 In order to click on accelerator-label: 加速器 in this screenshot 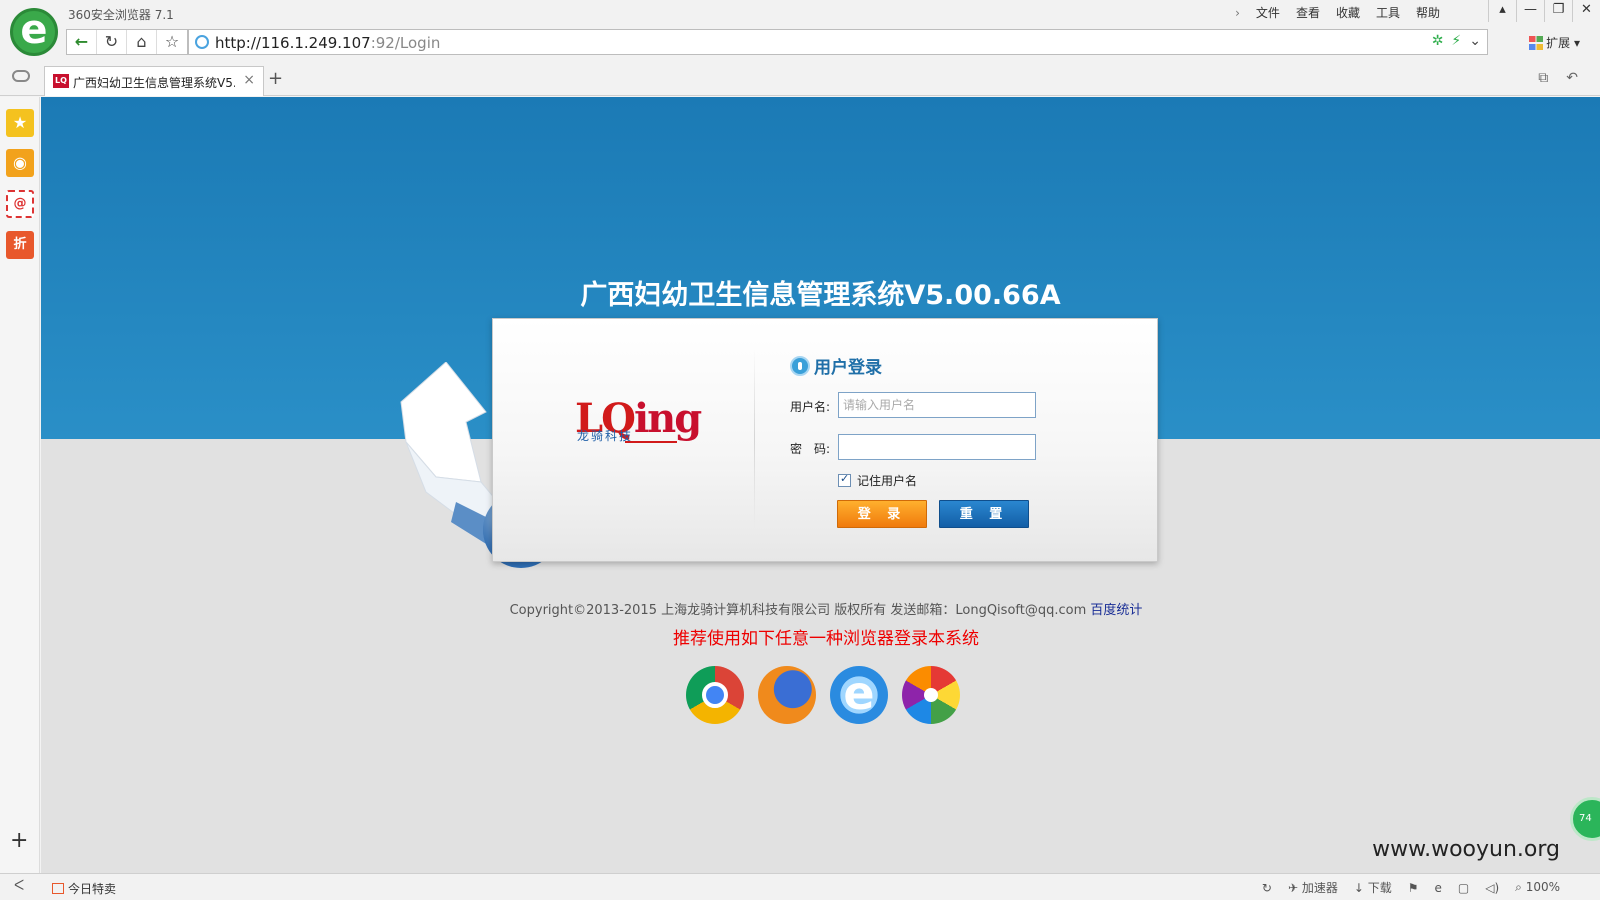, I will do `click(1319, 888)`.